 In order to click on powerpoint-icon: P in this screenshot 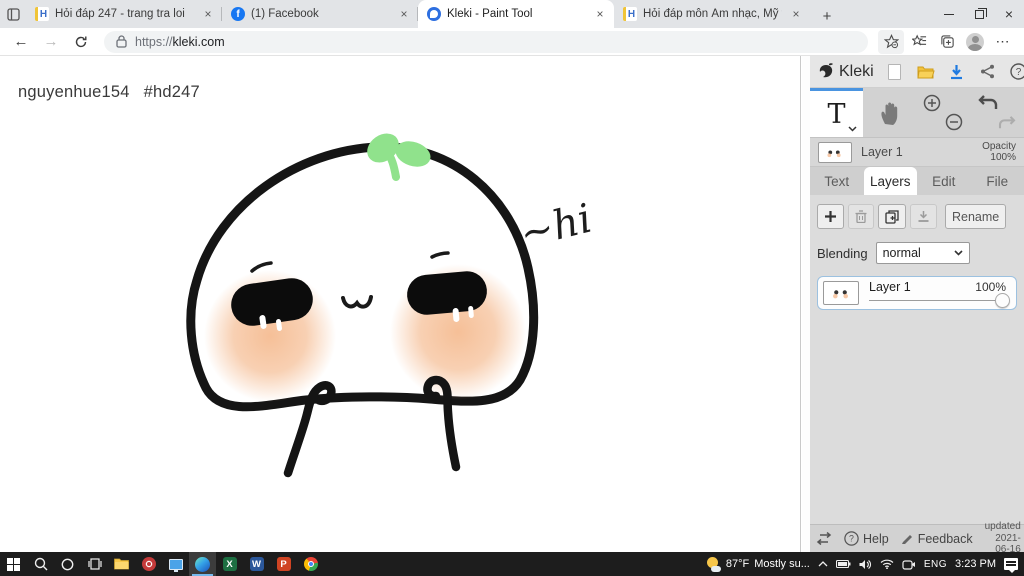, I will do `click(283, 564)`.